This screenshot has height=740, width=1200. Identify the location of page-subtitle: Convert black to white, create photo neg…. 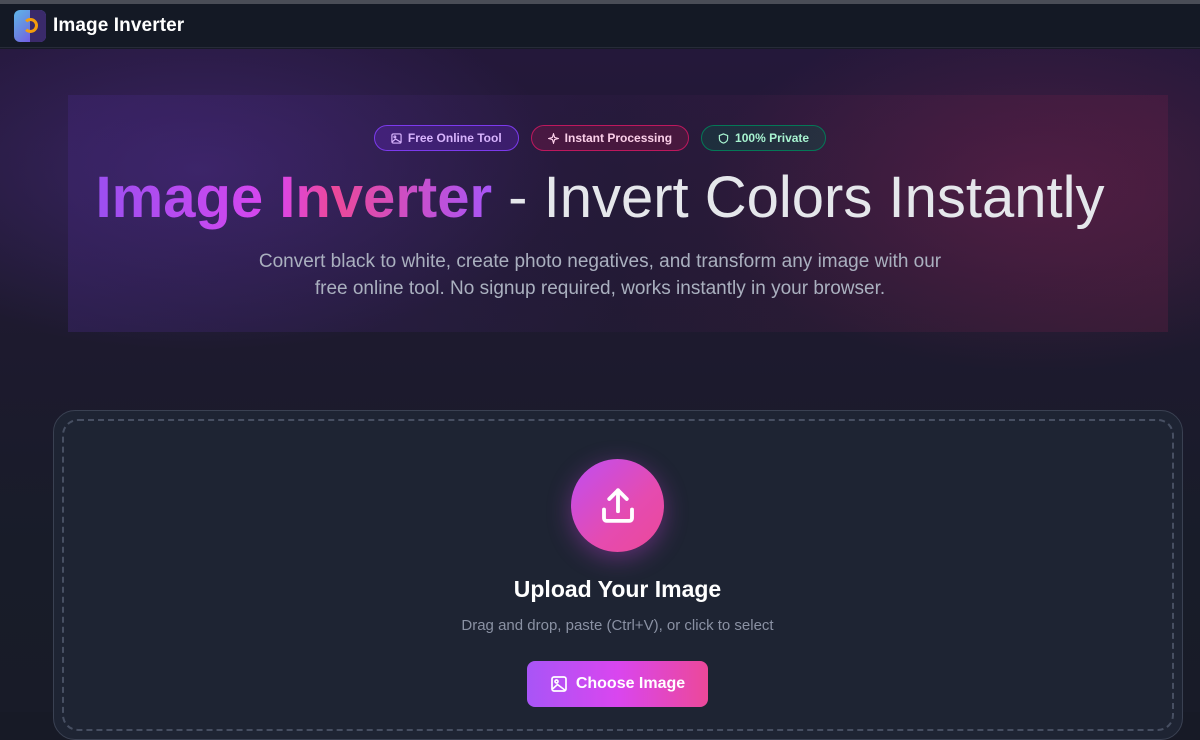
(600, 275).